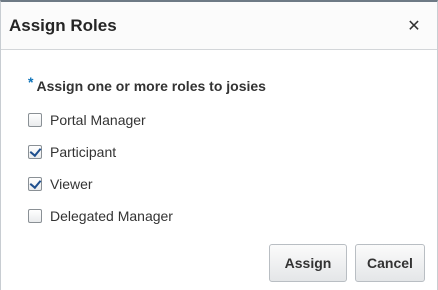 This screenshot has width=438, height=290. What do you see at coordinates (232, 152) in the screenshot?
I see `role-option-participant: Participant` at bounding box center [232, 152].